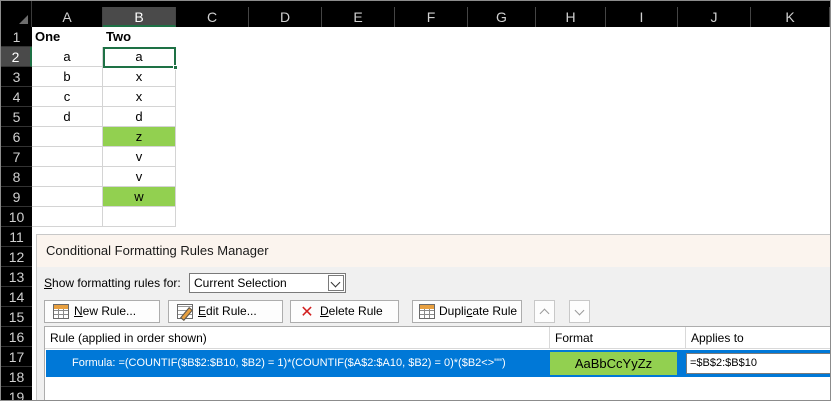 The width and height of the screenshot is (831, 401). I want to click on row-header-1: 1, so click(16, 37).